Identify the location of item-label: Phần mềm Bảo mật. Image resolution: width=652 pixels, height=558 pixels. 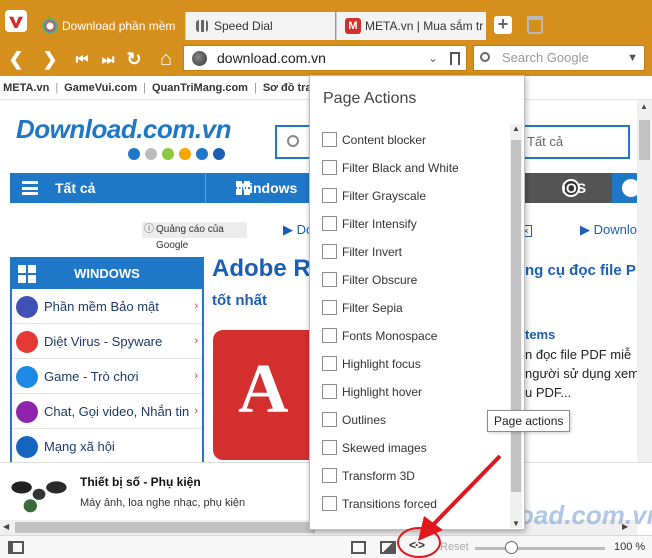
(101, 306).